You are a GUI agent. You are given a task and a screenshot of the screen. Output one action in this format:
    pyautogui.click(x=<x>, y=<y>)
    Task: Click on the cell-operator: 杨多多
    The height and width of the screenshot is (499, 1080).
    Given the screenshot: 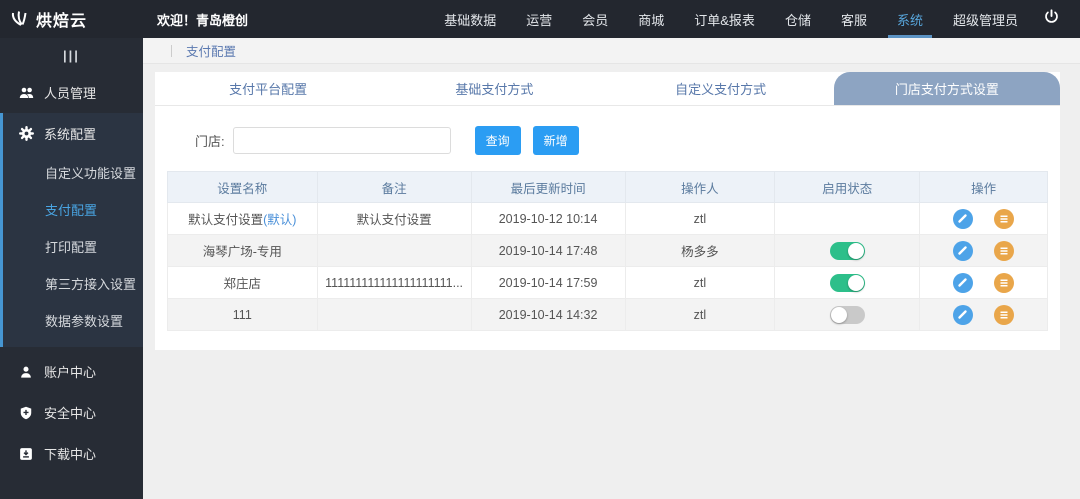 What is the action you would take?
    pyautogui.click(x=700, y=250)
    